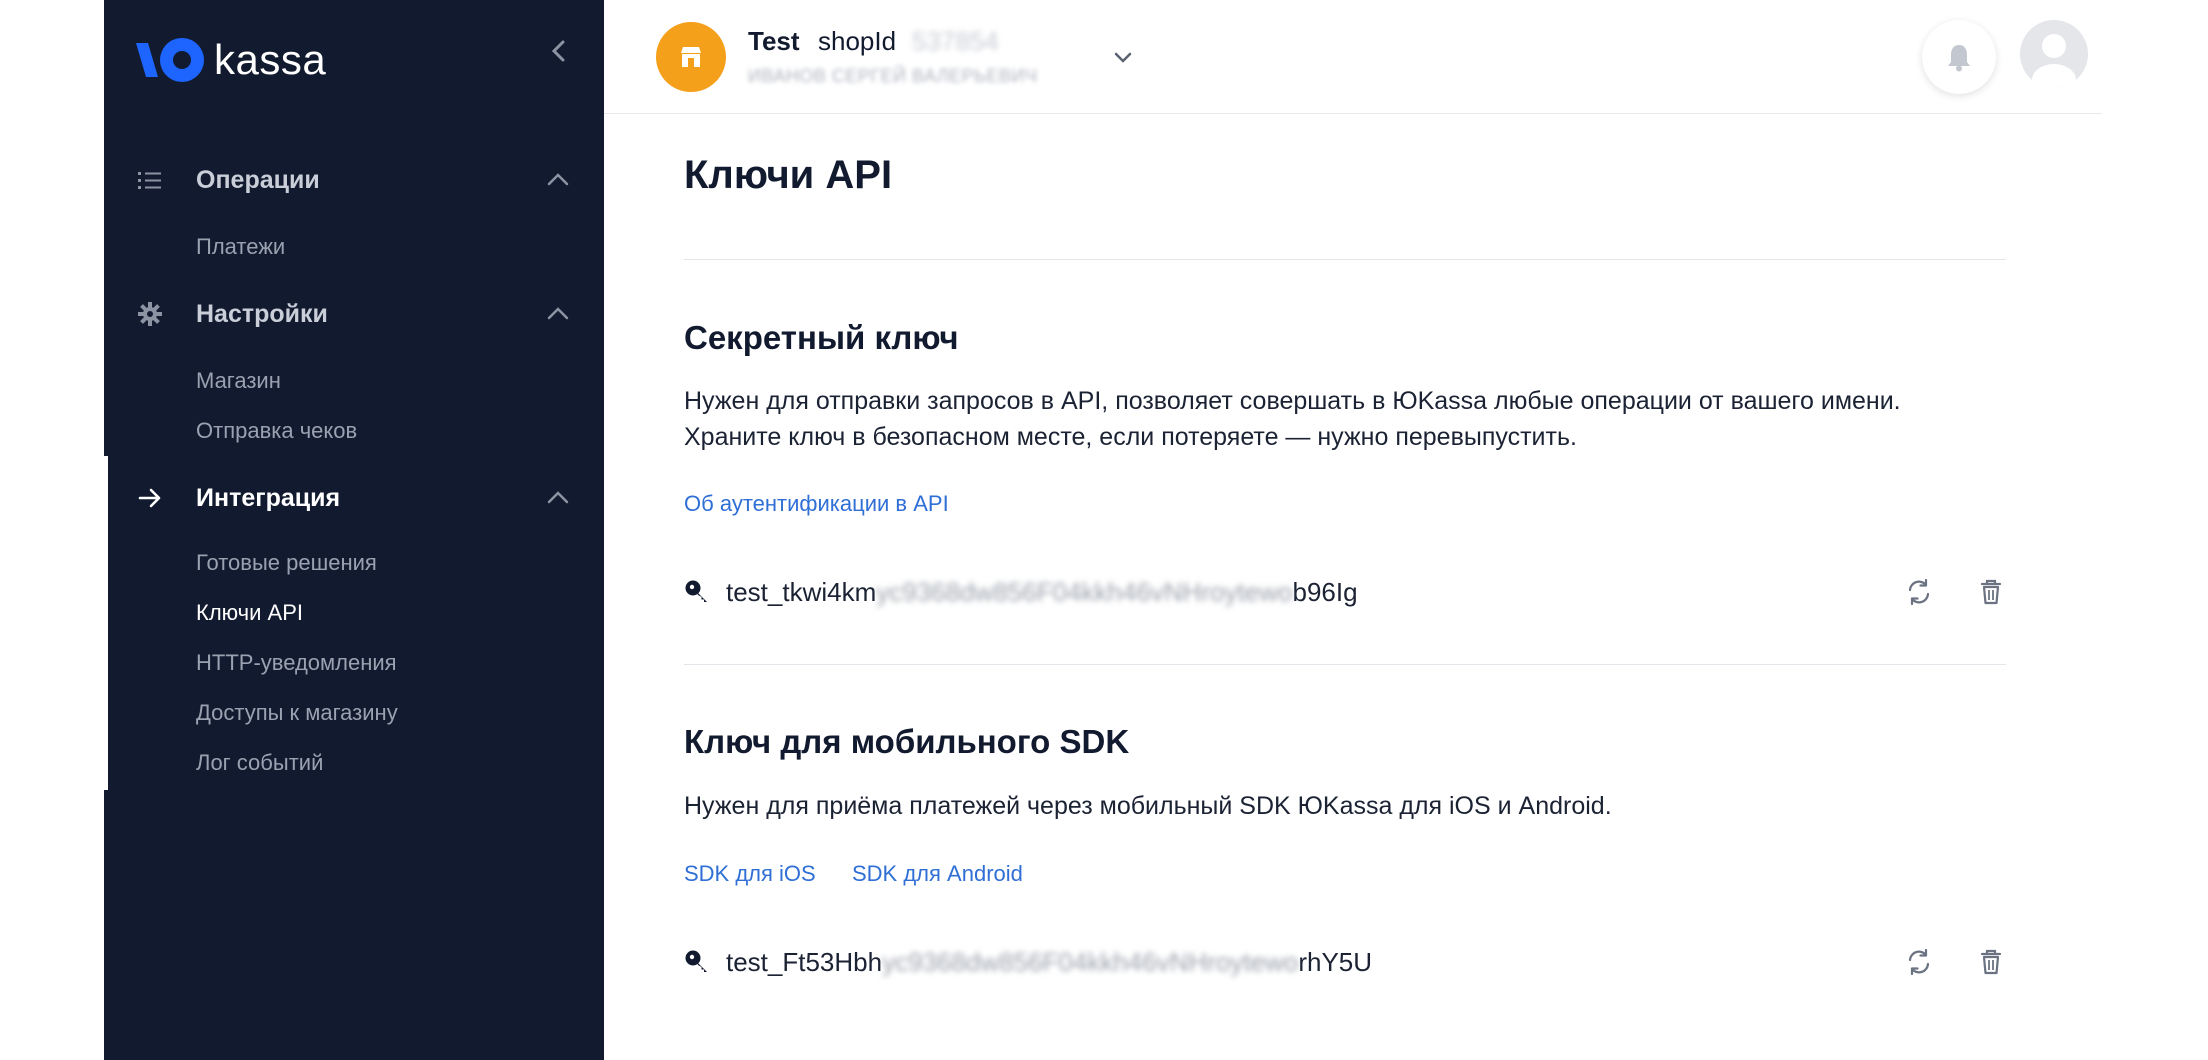 The image size is (2208, 1060). I want to click on kassa-logo: kassa, so click(230, 60).